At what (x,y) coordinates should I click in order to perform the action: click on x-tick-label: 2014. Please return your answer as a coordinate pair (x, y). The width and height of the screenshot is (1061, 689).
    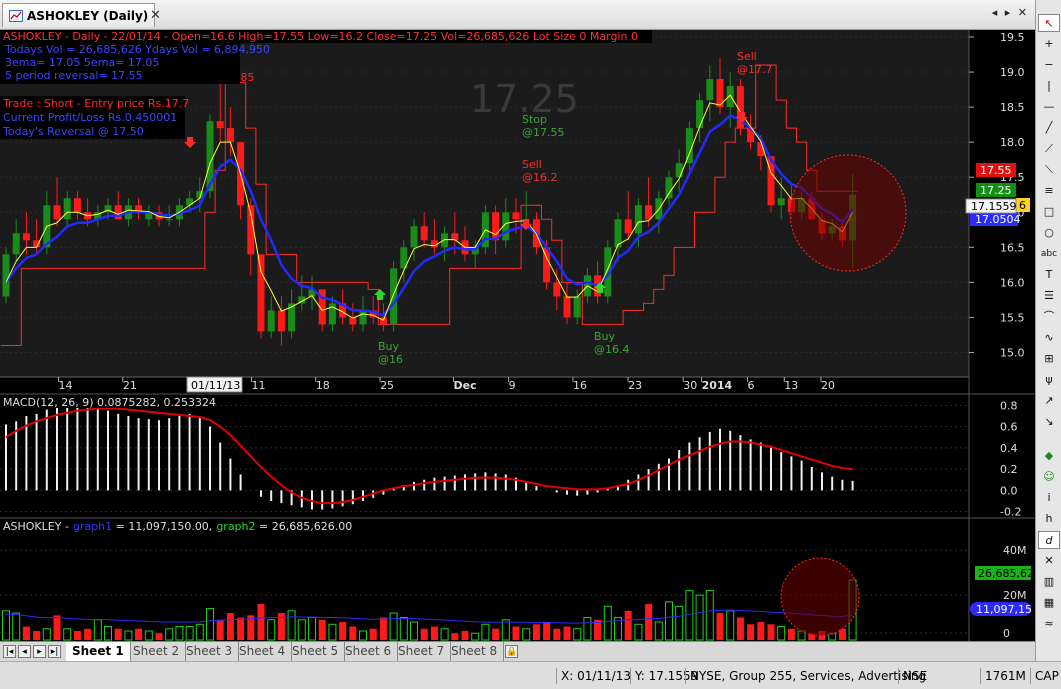
    Looking at the image, I should click on (717, 385).